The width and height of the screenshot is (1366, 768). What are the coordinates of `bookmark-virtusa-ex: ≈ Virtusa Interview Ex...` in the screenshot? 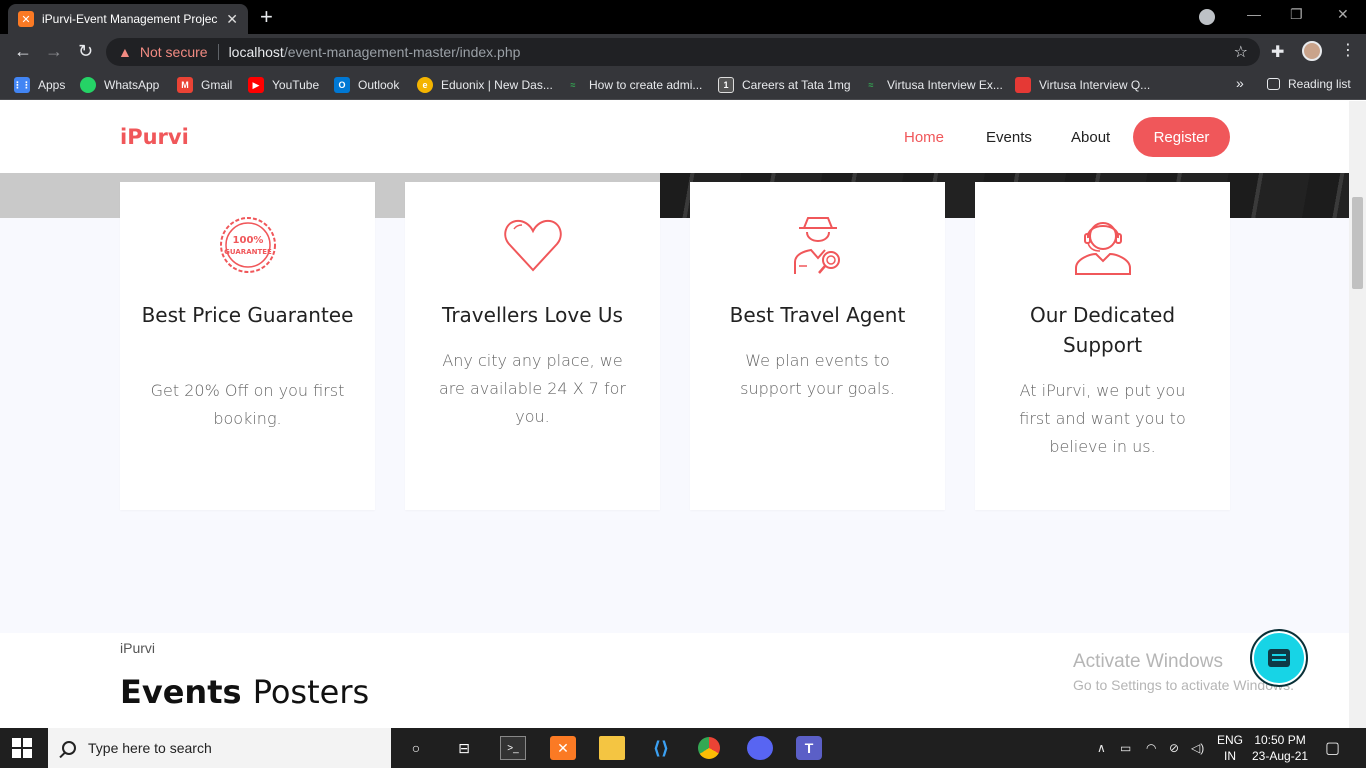 It's located at (933, 85).